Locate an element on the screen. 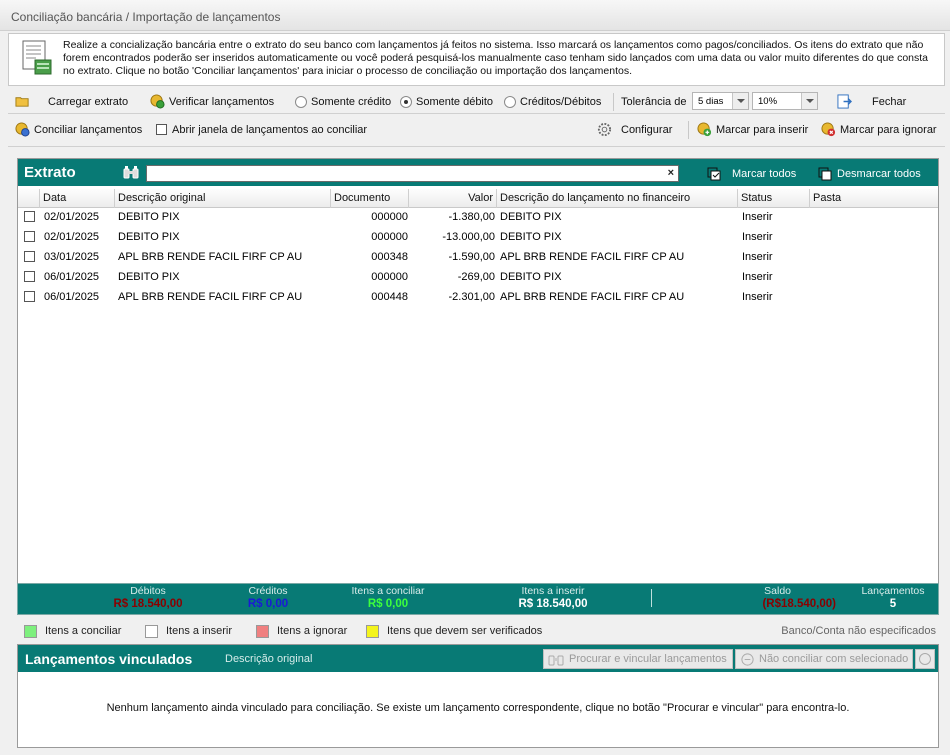 The image size is (950, 755). column-header-date: Data is located at coordinates (77, 198).